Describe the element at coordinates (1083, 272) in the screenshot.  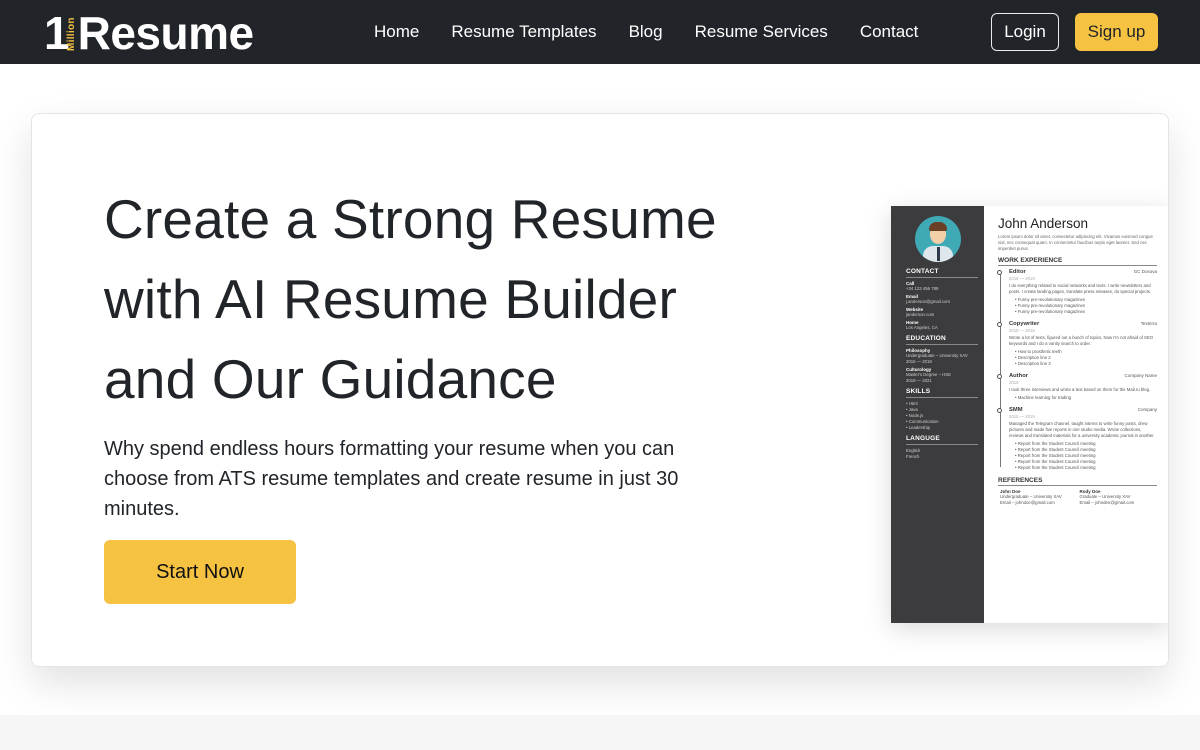
I see `job-header: Editor GC Dosova` at that location.